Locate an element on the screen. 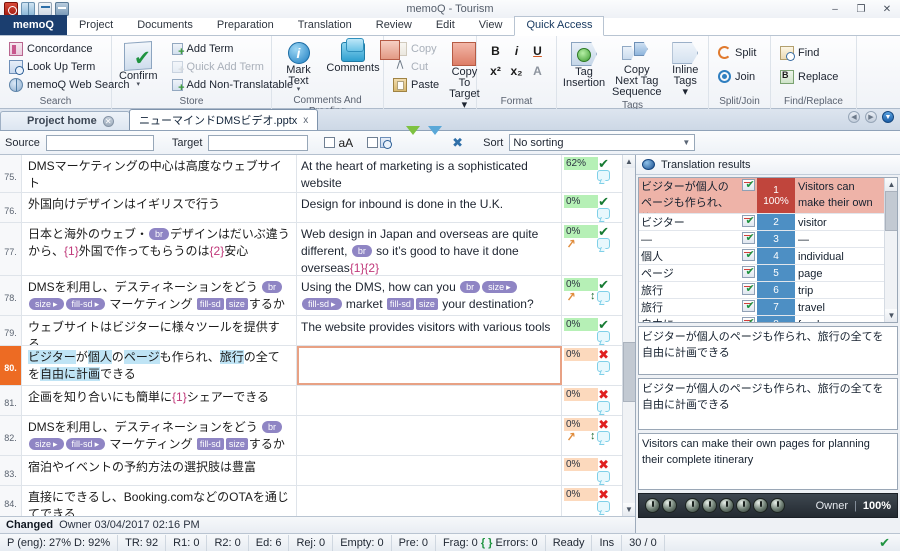 This screenshot has height=551, width=900. ribbon-tab-view: View is located at coordinates (491, 25).